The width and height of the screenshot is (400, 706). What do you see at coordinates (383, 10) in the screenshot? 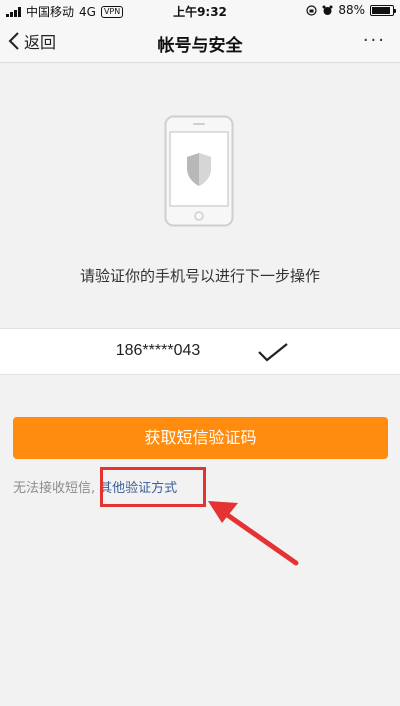
I see `battery-icon` at bounding box center [383, 10].